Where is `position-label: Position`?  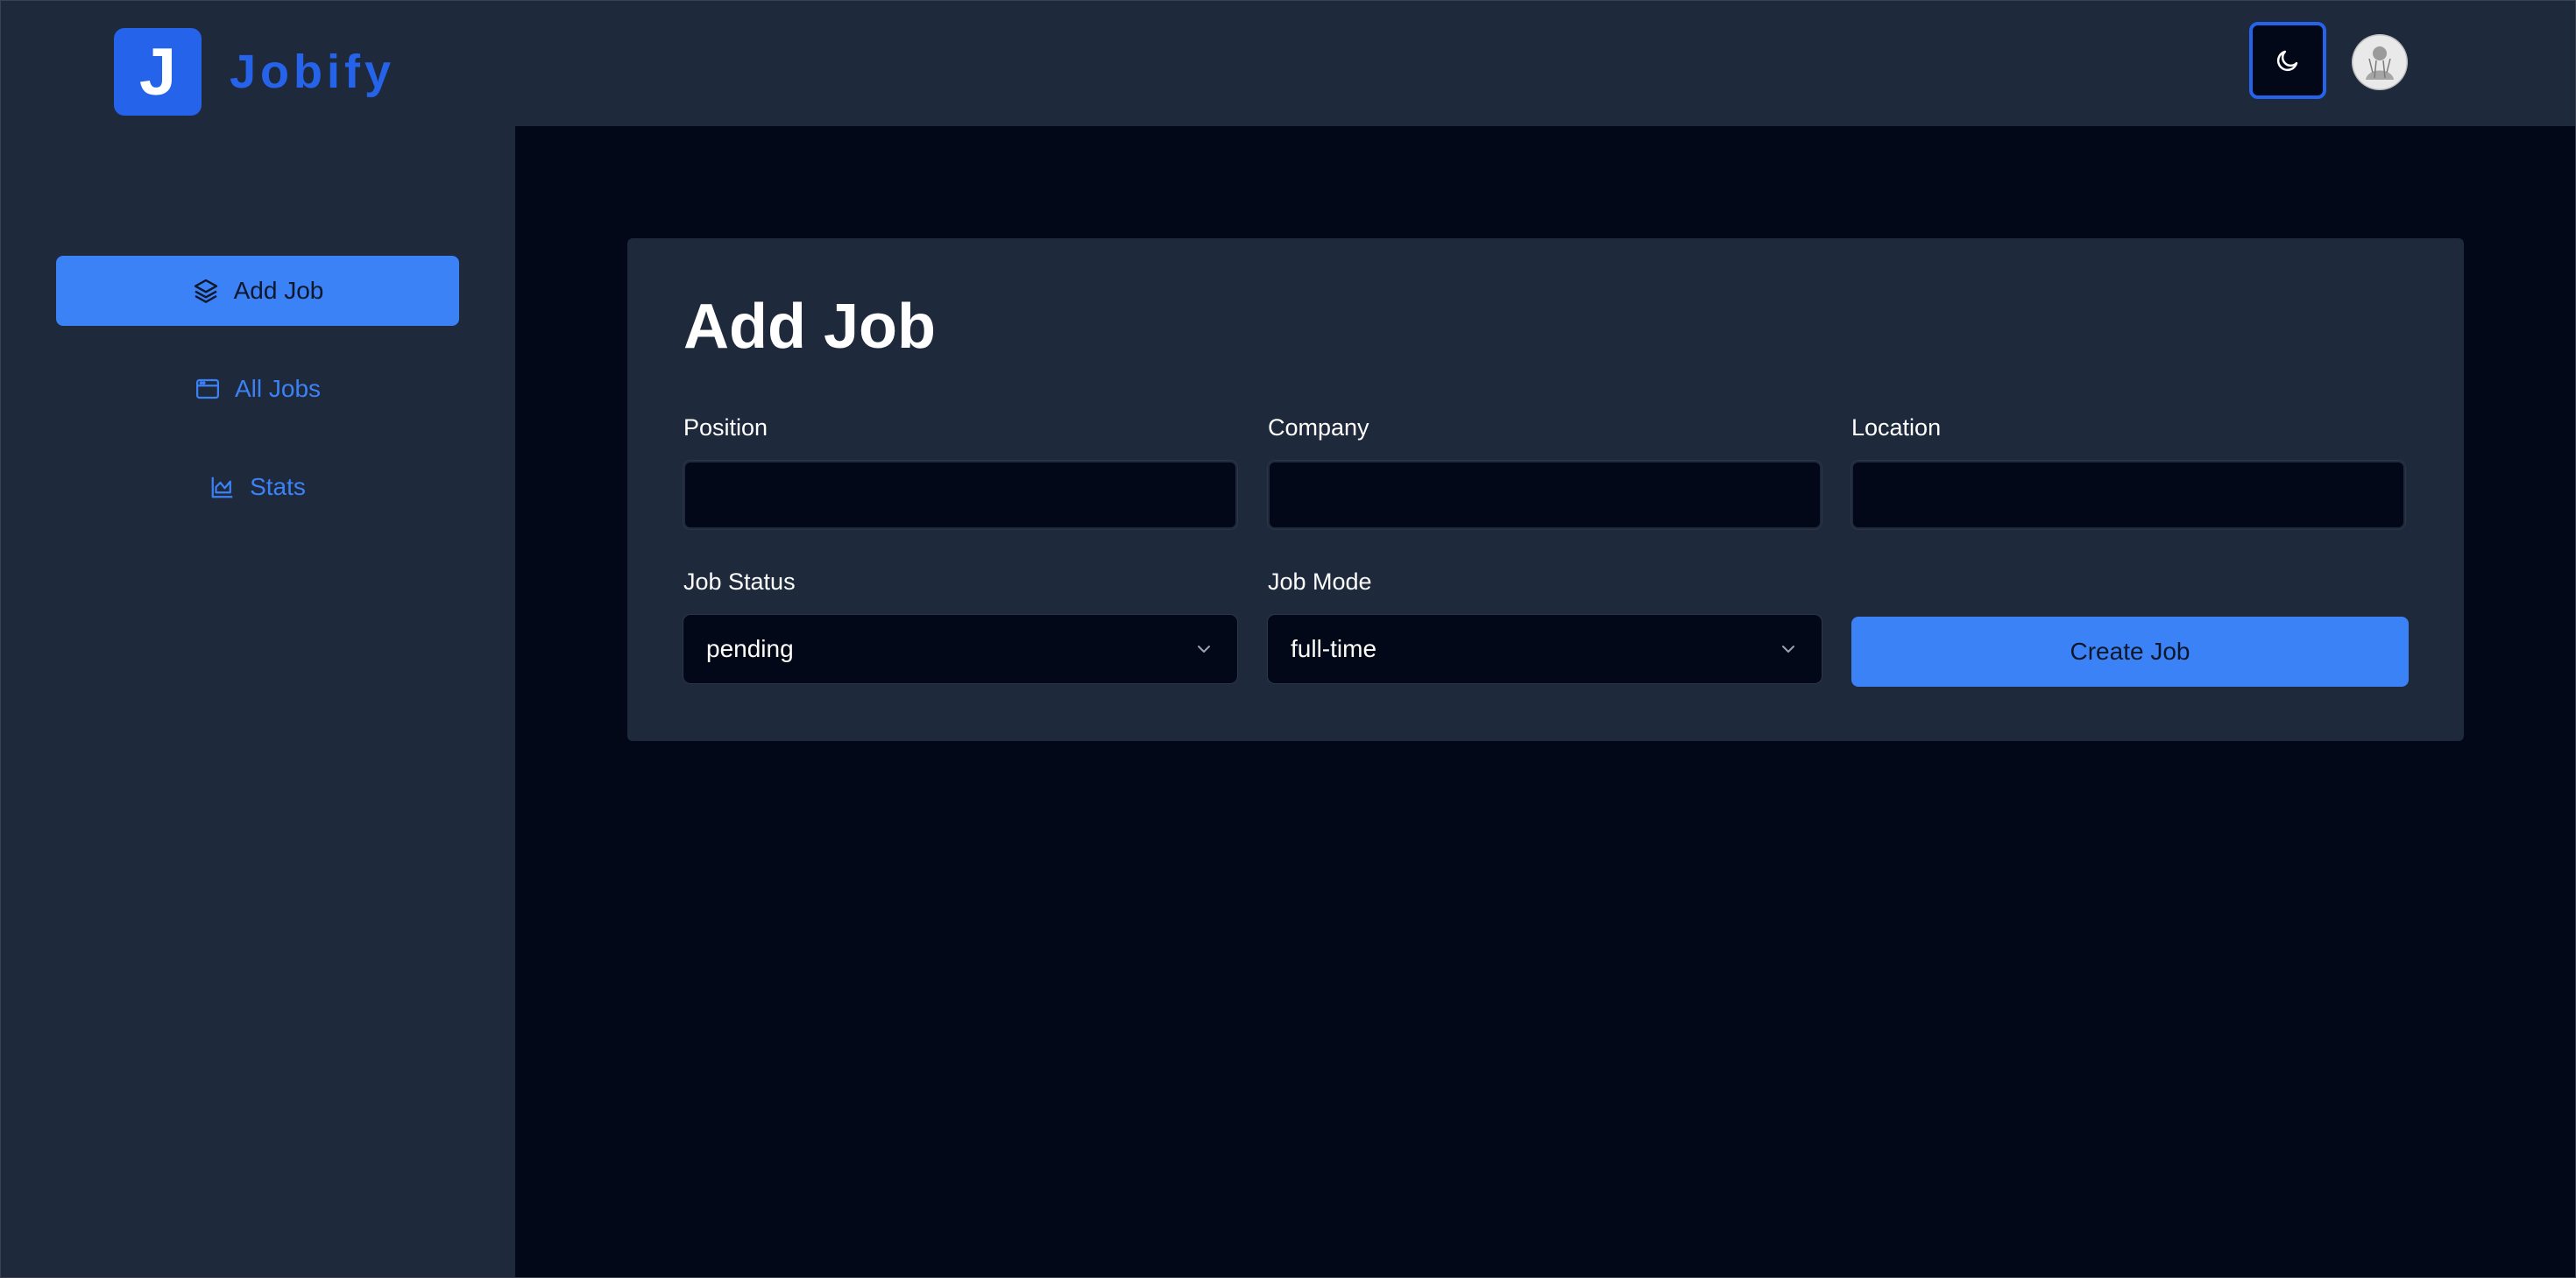
position-label: Position is located at coordinates (725, 427).